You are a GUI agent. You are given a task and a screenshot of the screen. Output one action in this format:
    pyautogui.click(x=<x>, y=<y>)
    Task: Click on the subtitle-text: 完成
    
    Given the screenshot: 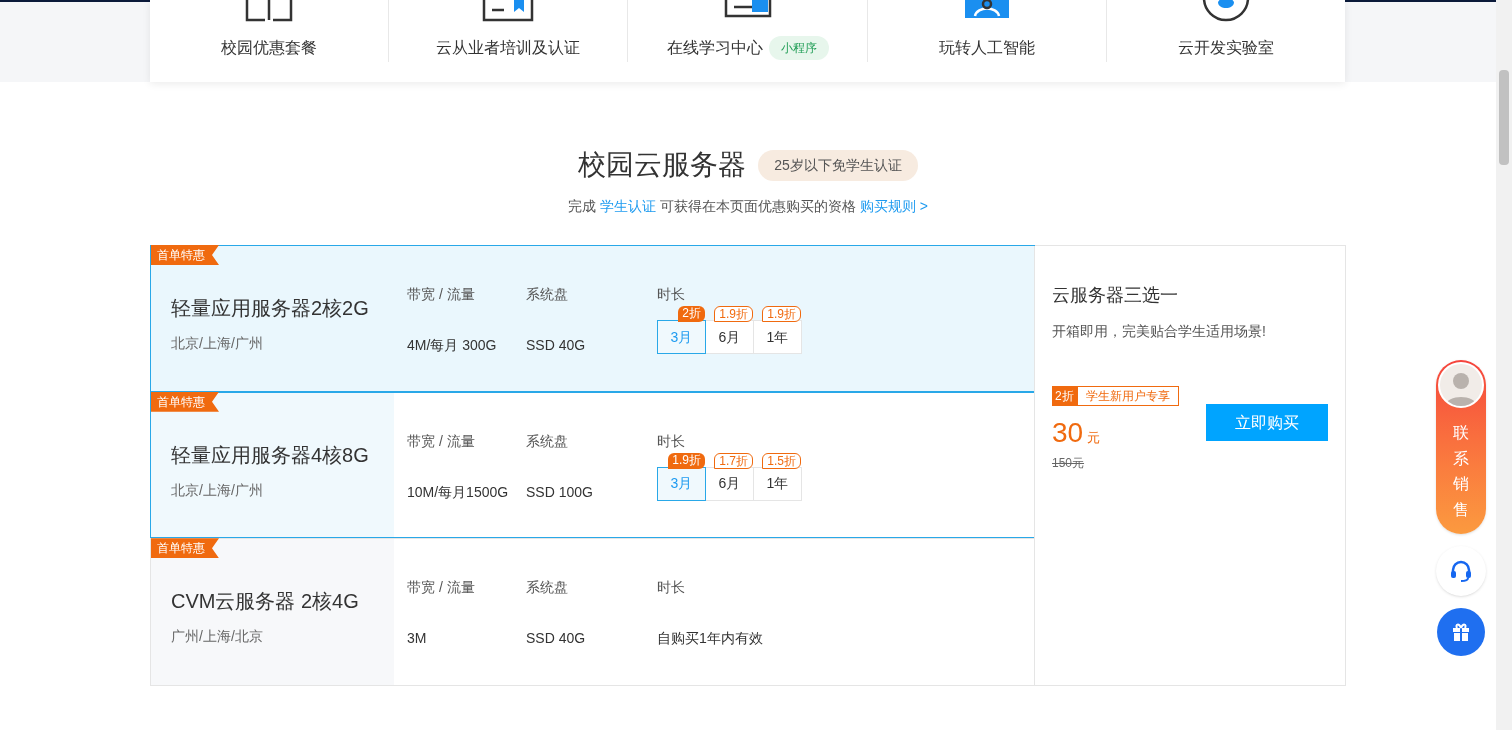 What is the action you would take?
    pyautogui.click(x=581, y=206)
    